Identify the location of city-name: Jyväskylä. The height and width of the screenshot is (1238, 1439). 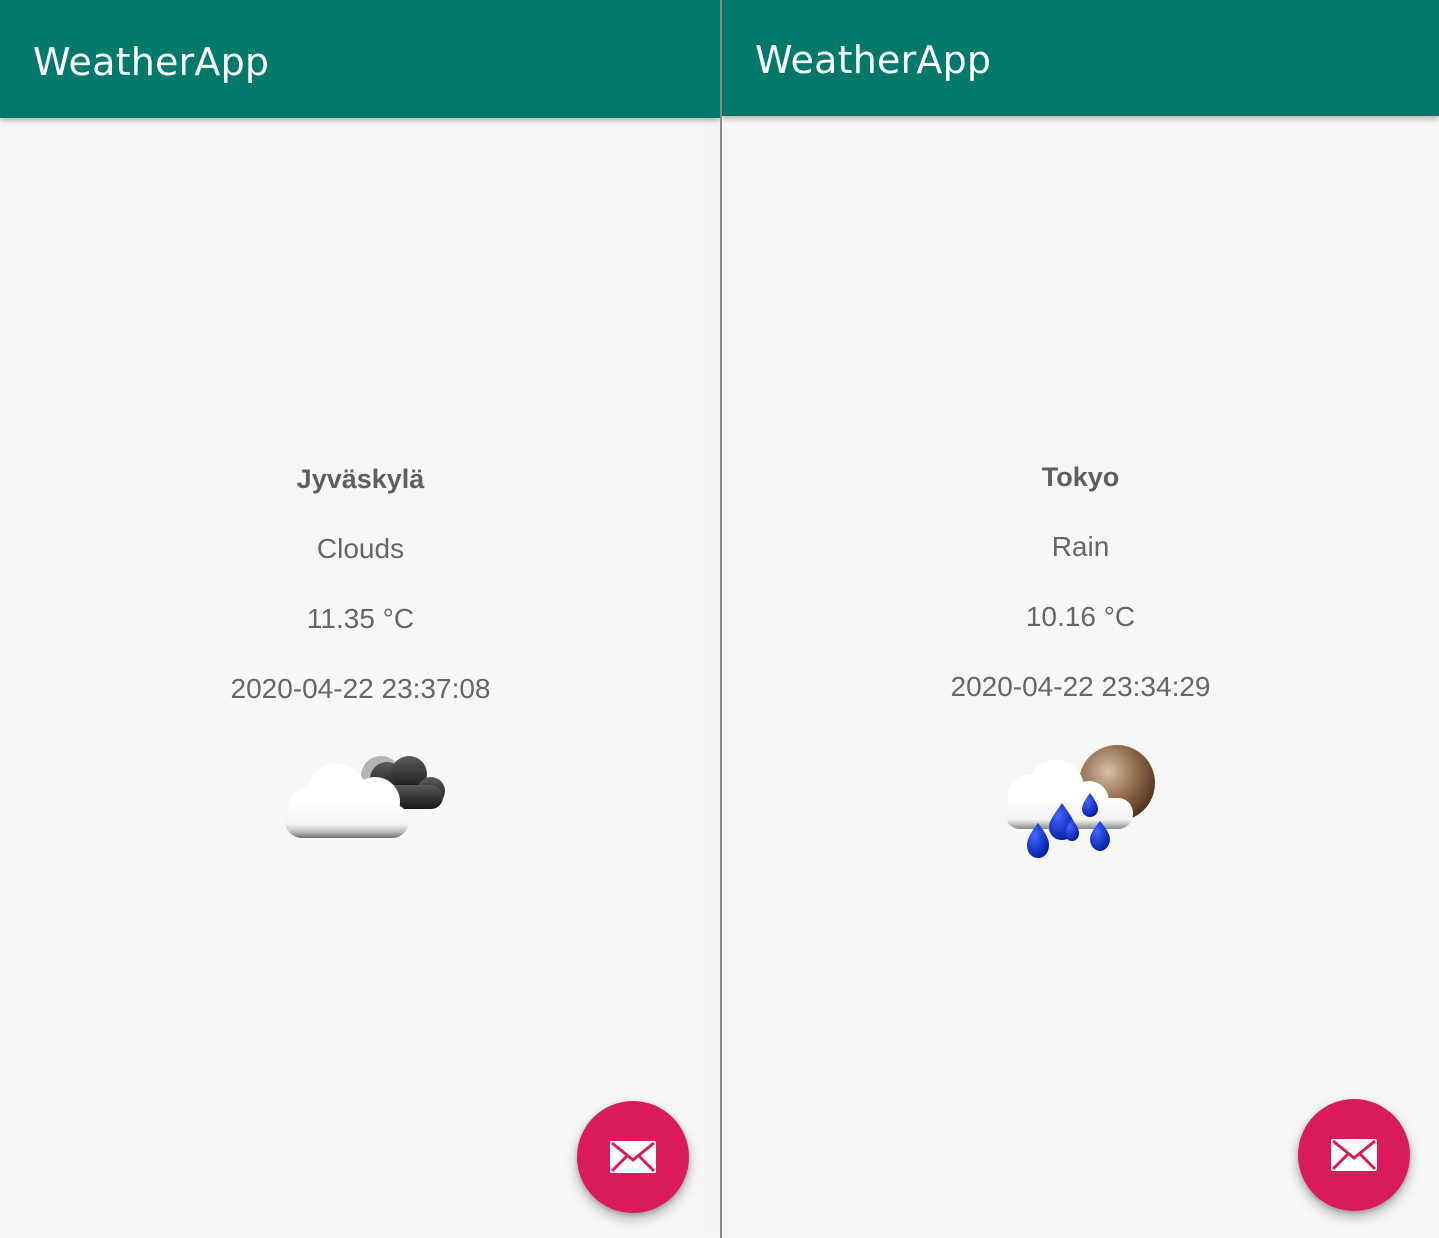
(360, 479).